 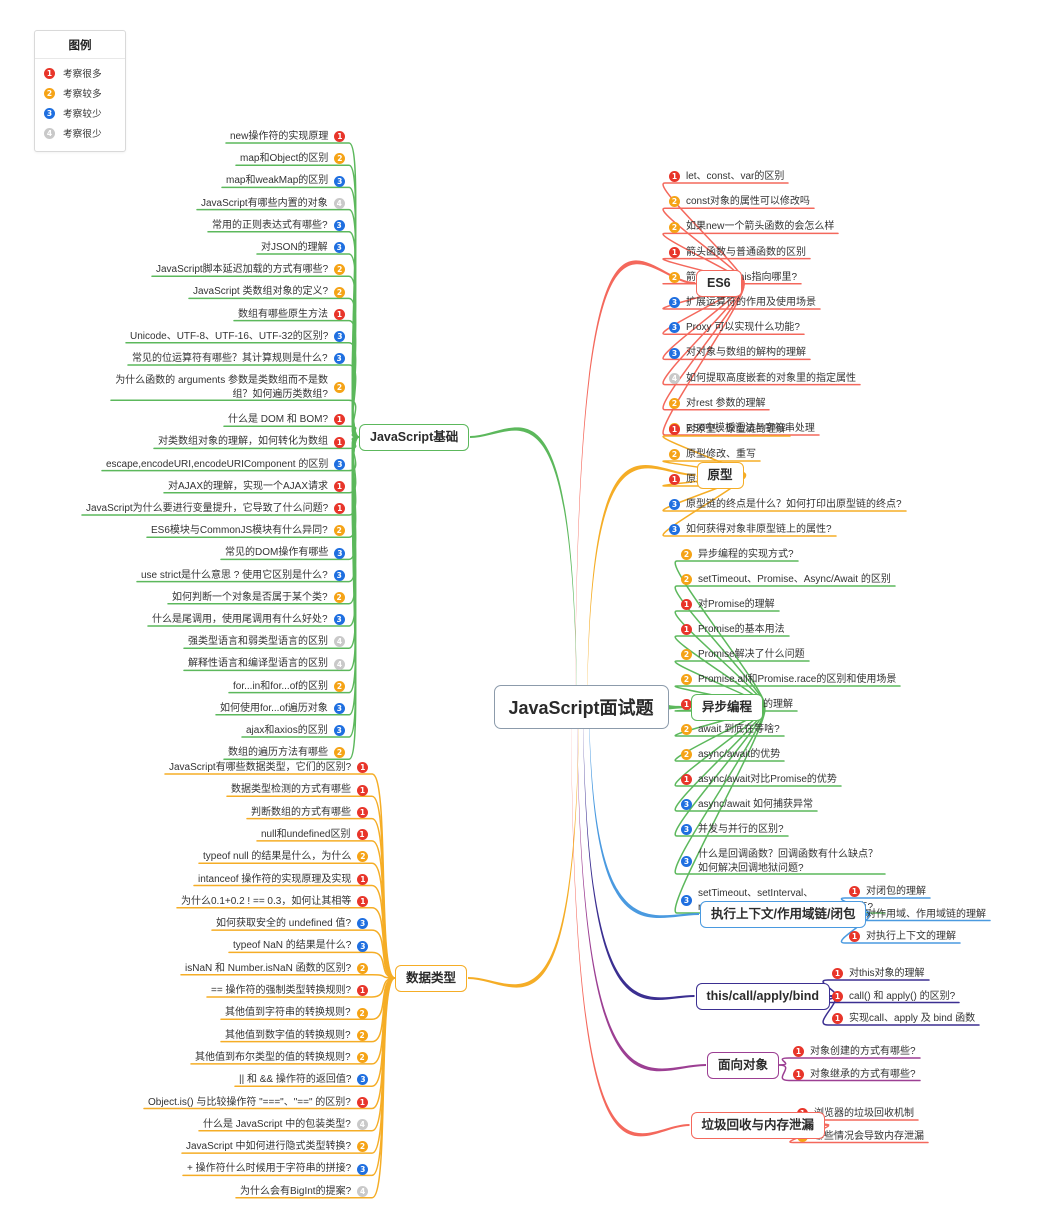 I want to click on priority-badge-icon: 2, so click(x=686, y=680).